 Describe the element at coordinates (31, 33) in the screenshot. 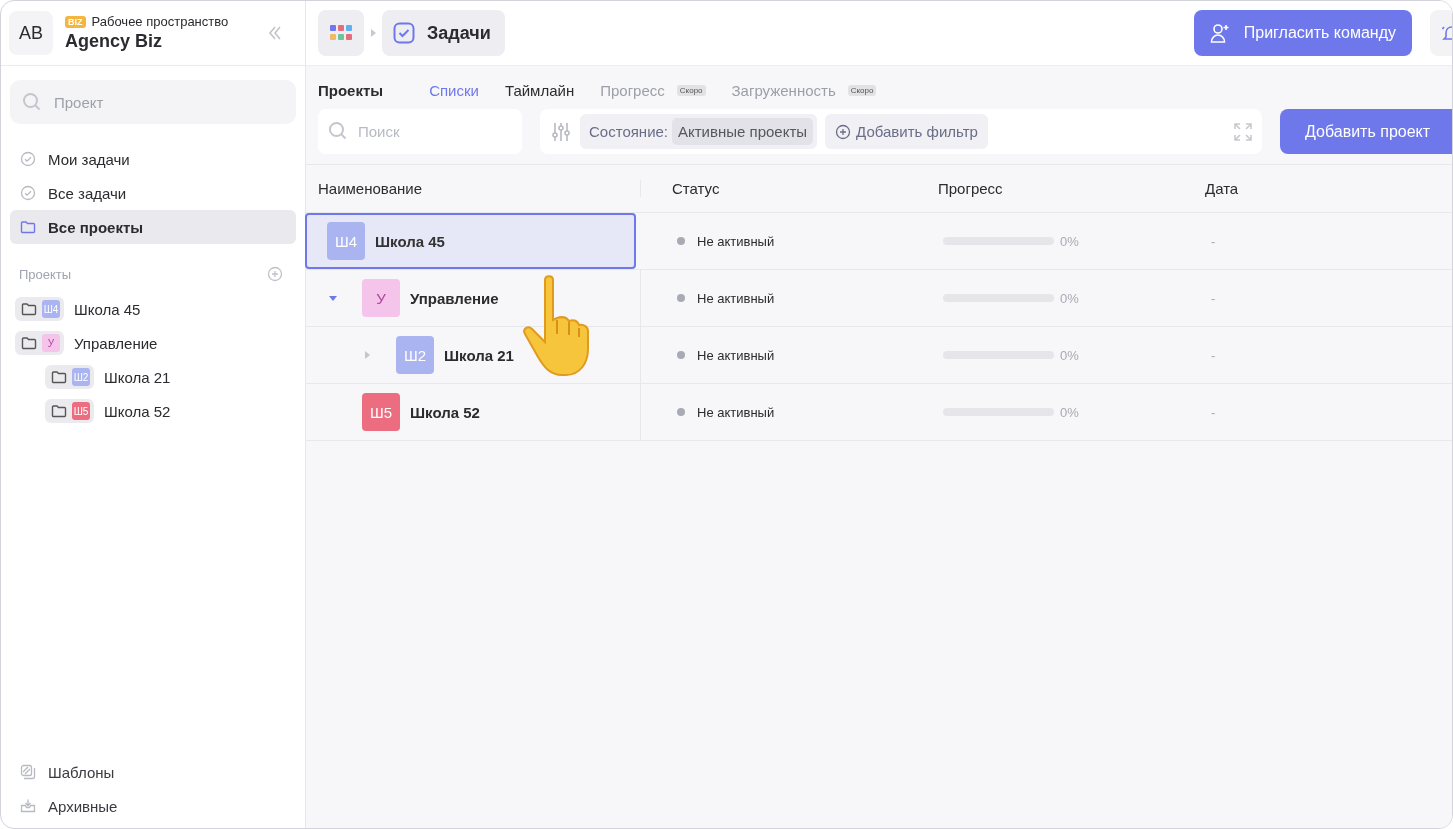

I see `workspace-avatar: AB` at that location.